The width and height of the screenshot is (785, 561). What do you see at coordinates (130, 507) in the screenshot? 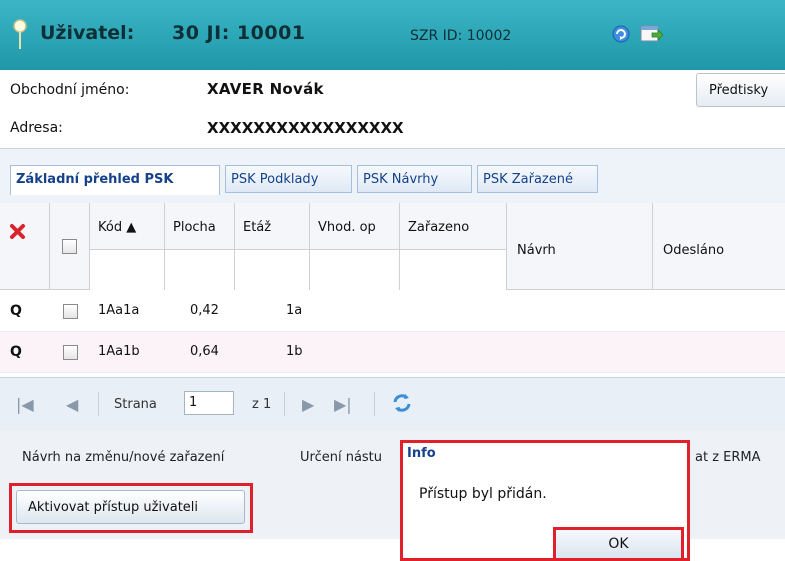
I see `activate-access-button: Aktivovat přístup uživateli` at bounding box center [130, 507].